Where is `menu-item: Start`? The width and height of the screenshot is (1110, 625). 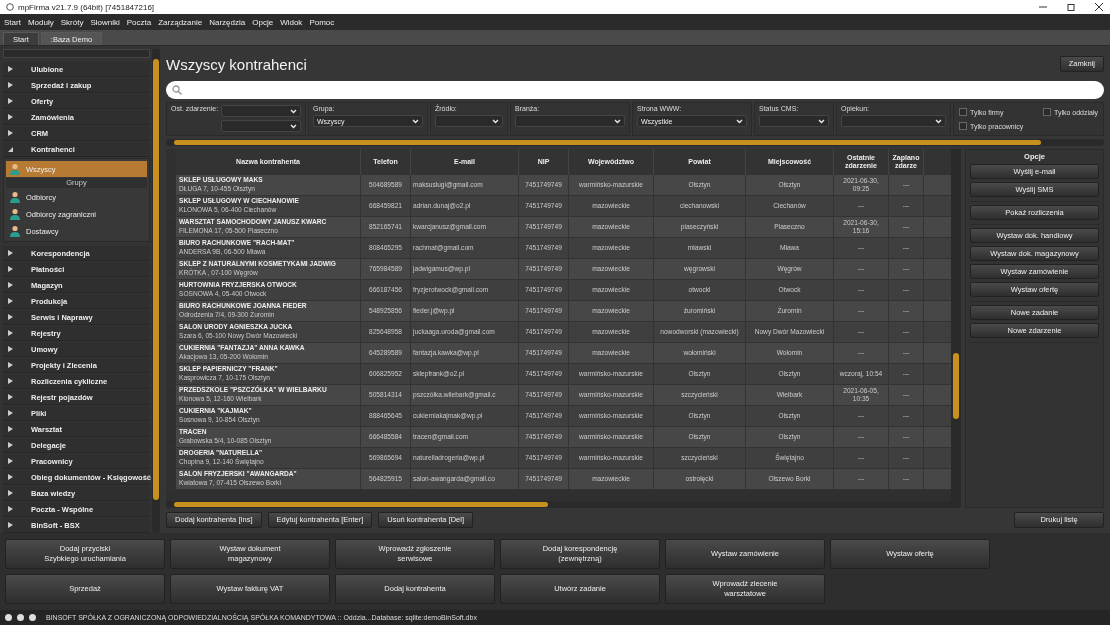 menu-item: Start is located at coordinates (12, 22).